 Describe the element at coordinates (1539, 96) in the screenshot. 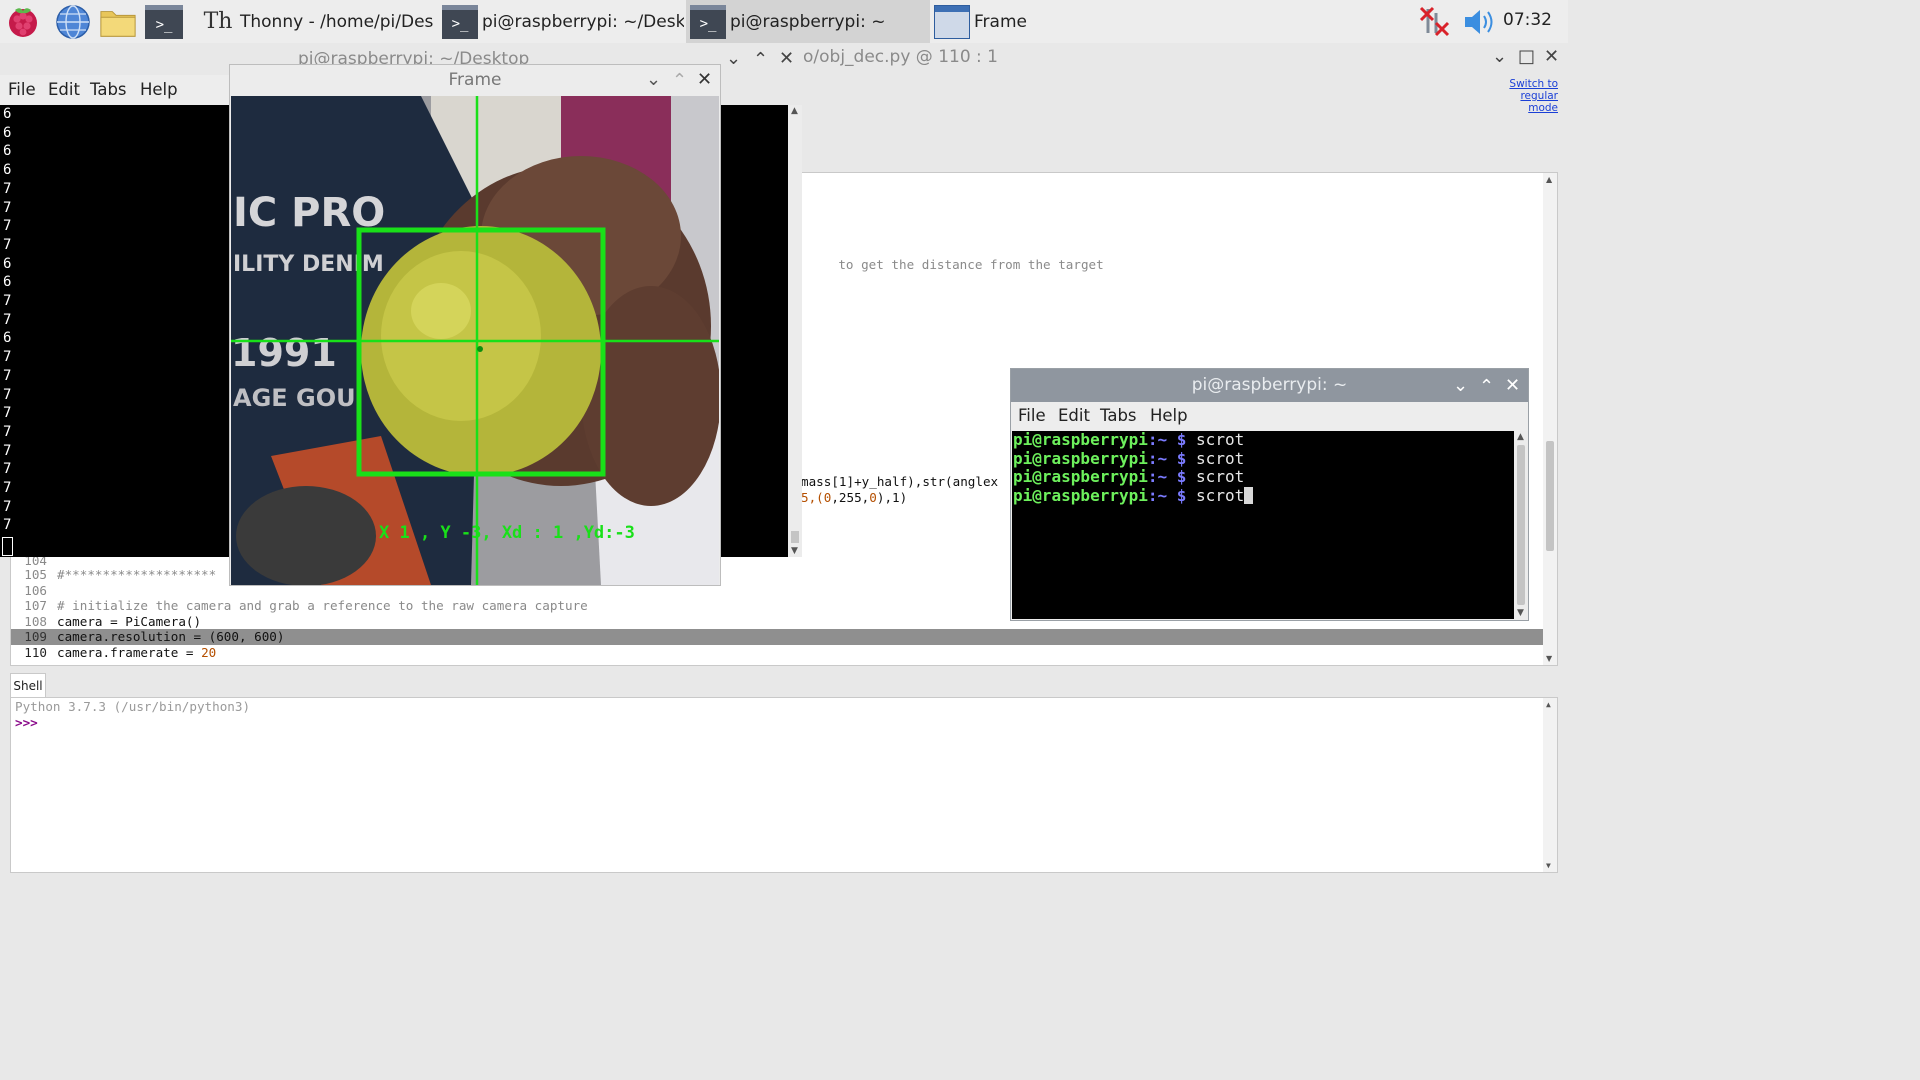

I see `switch-mode-line: regular` at that location.